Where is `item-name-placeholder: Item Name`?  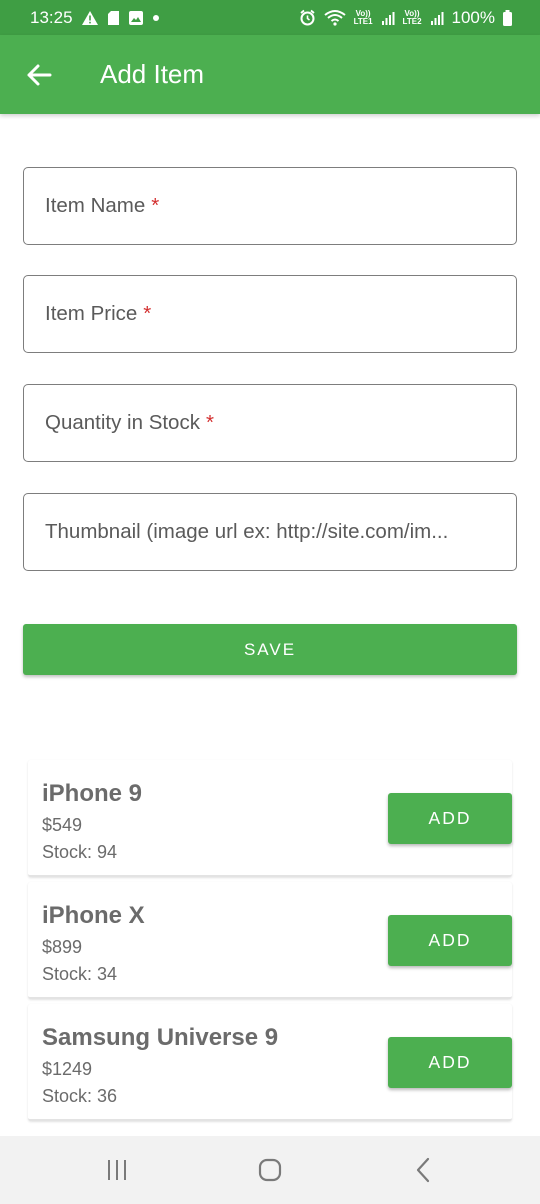 item-name-placeholder: Item Name is located at coordinates (95, 205).